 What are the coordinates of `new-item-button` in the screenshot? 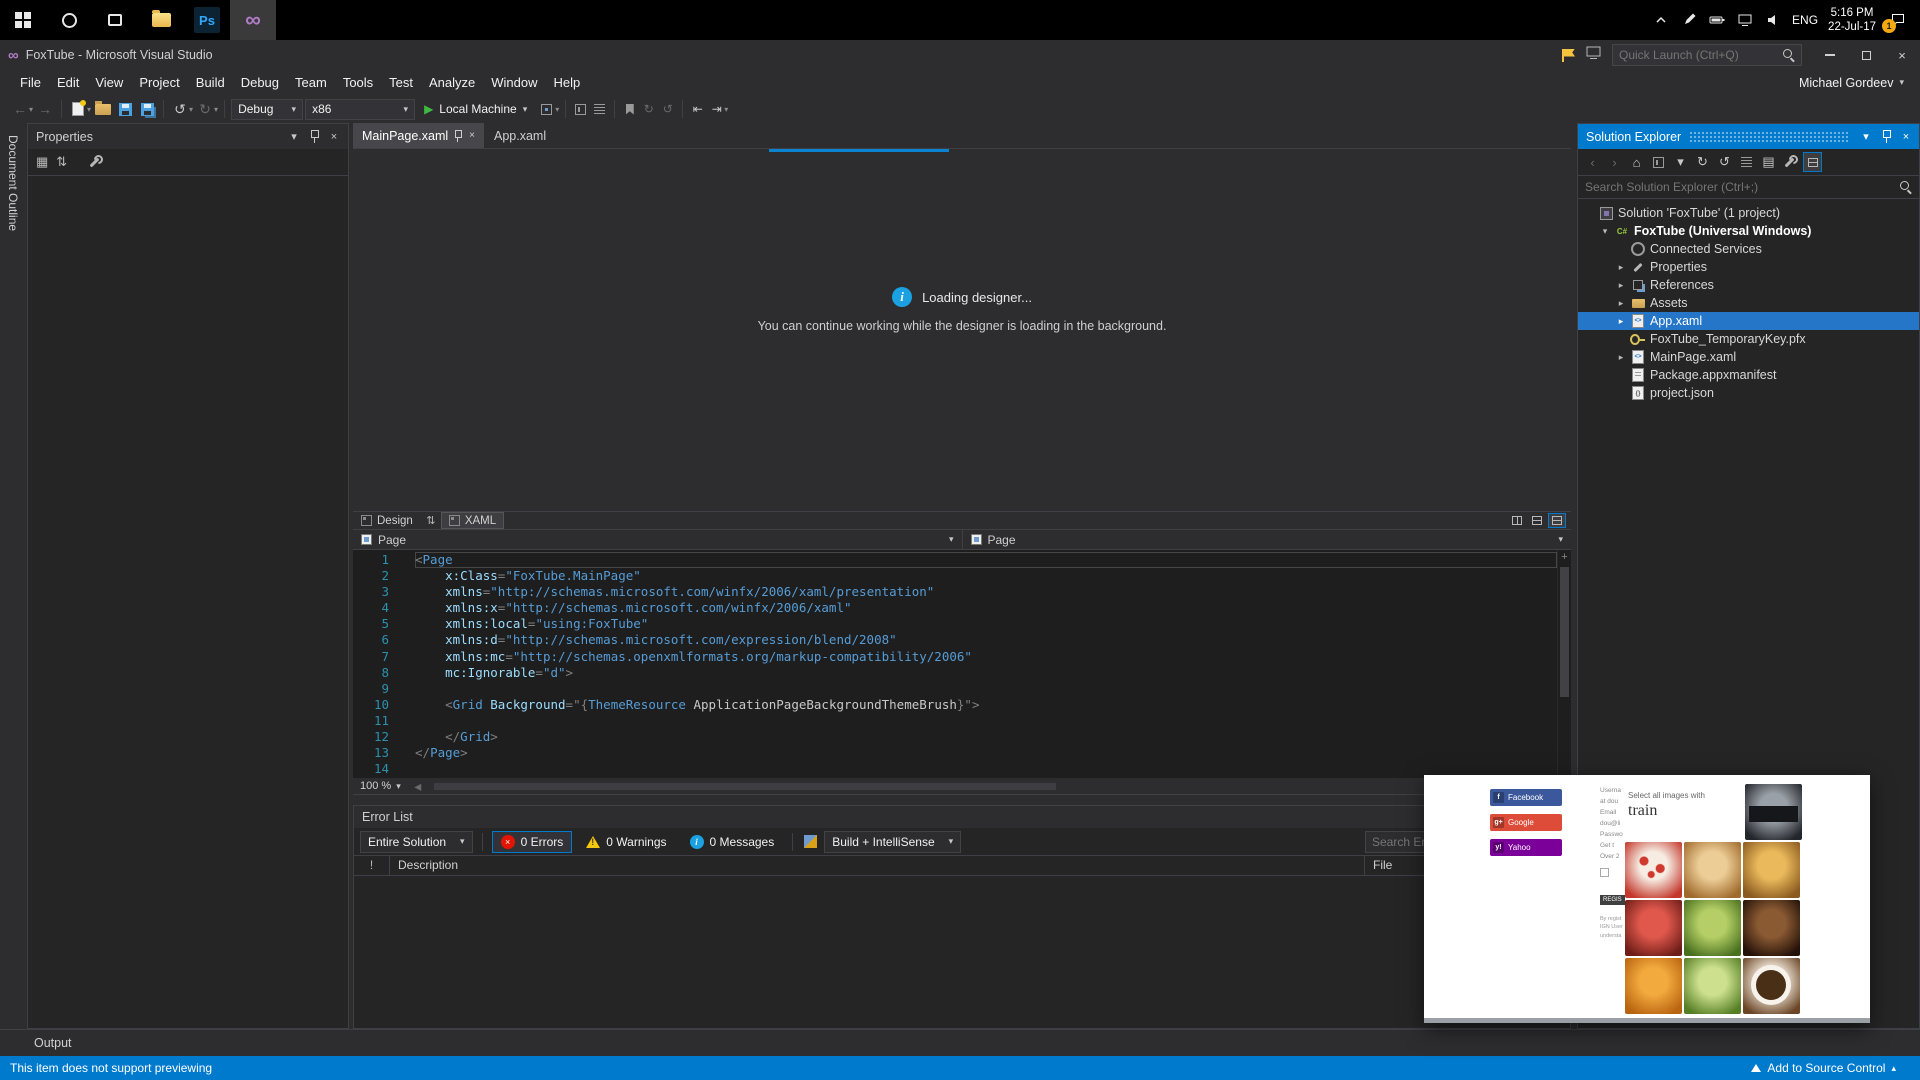 It's located at (78, 109).